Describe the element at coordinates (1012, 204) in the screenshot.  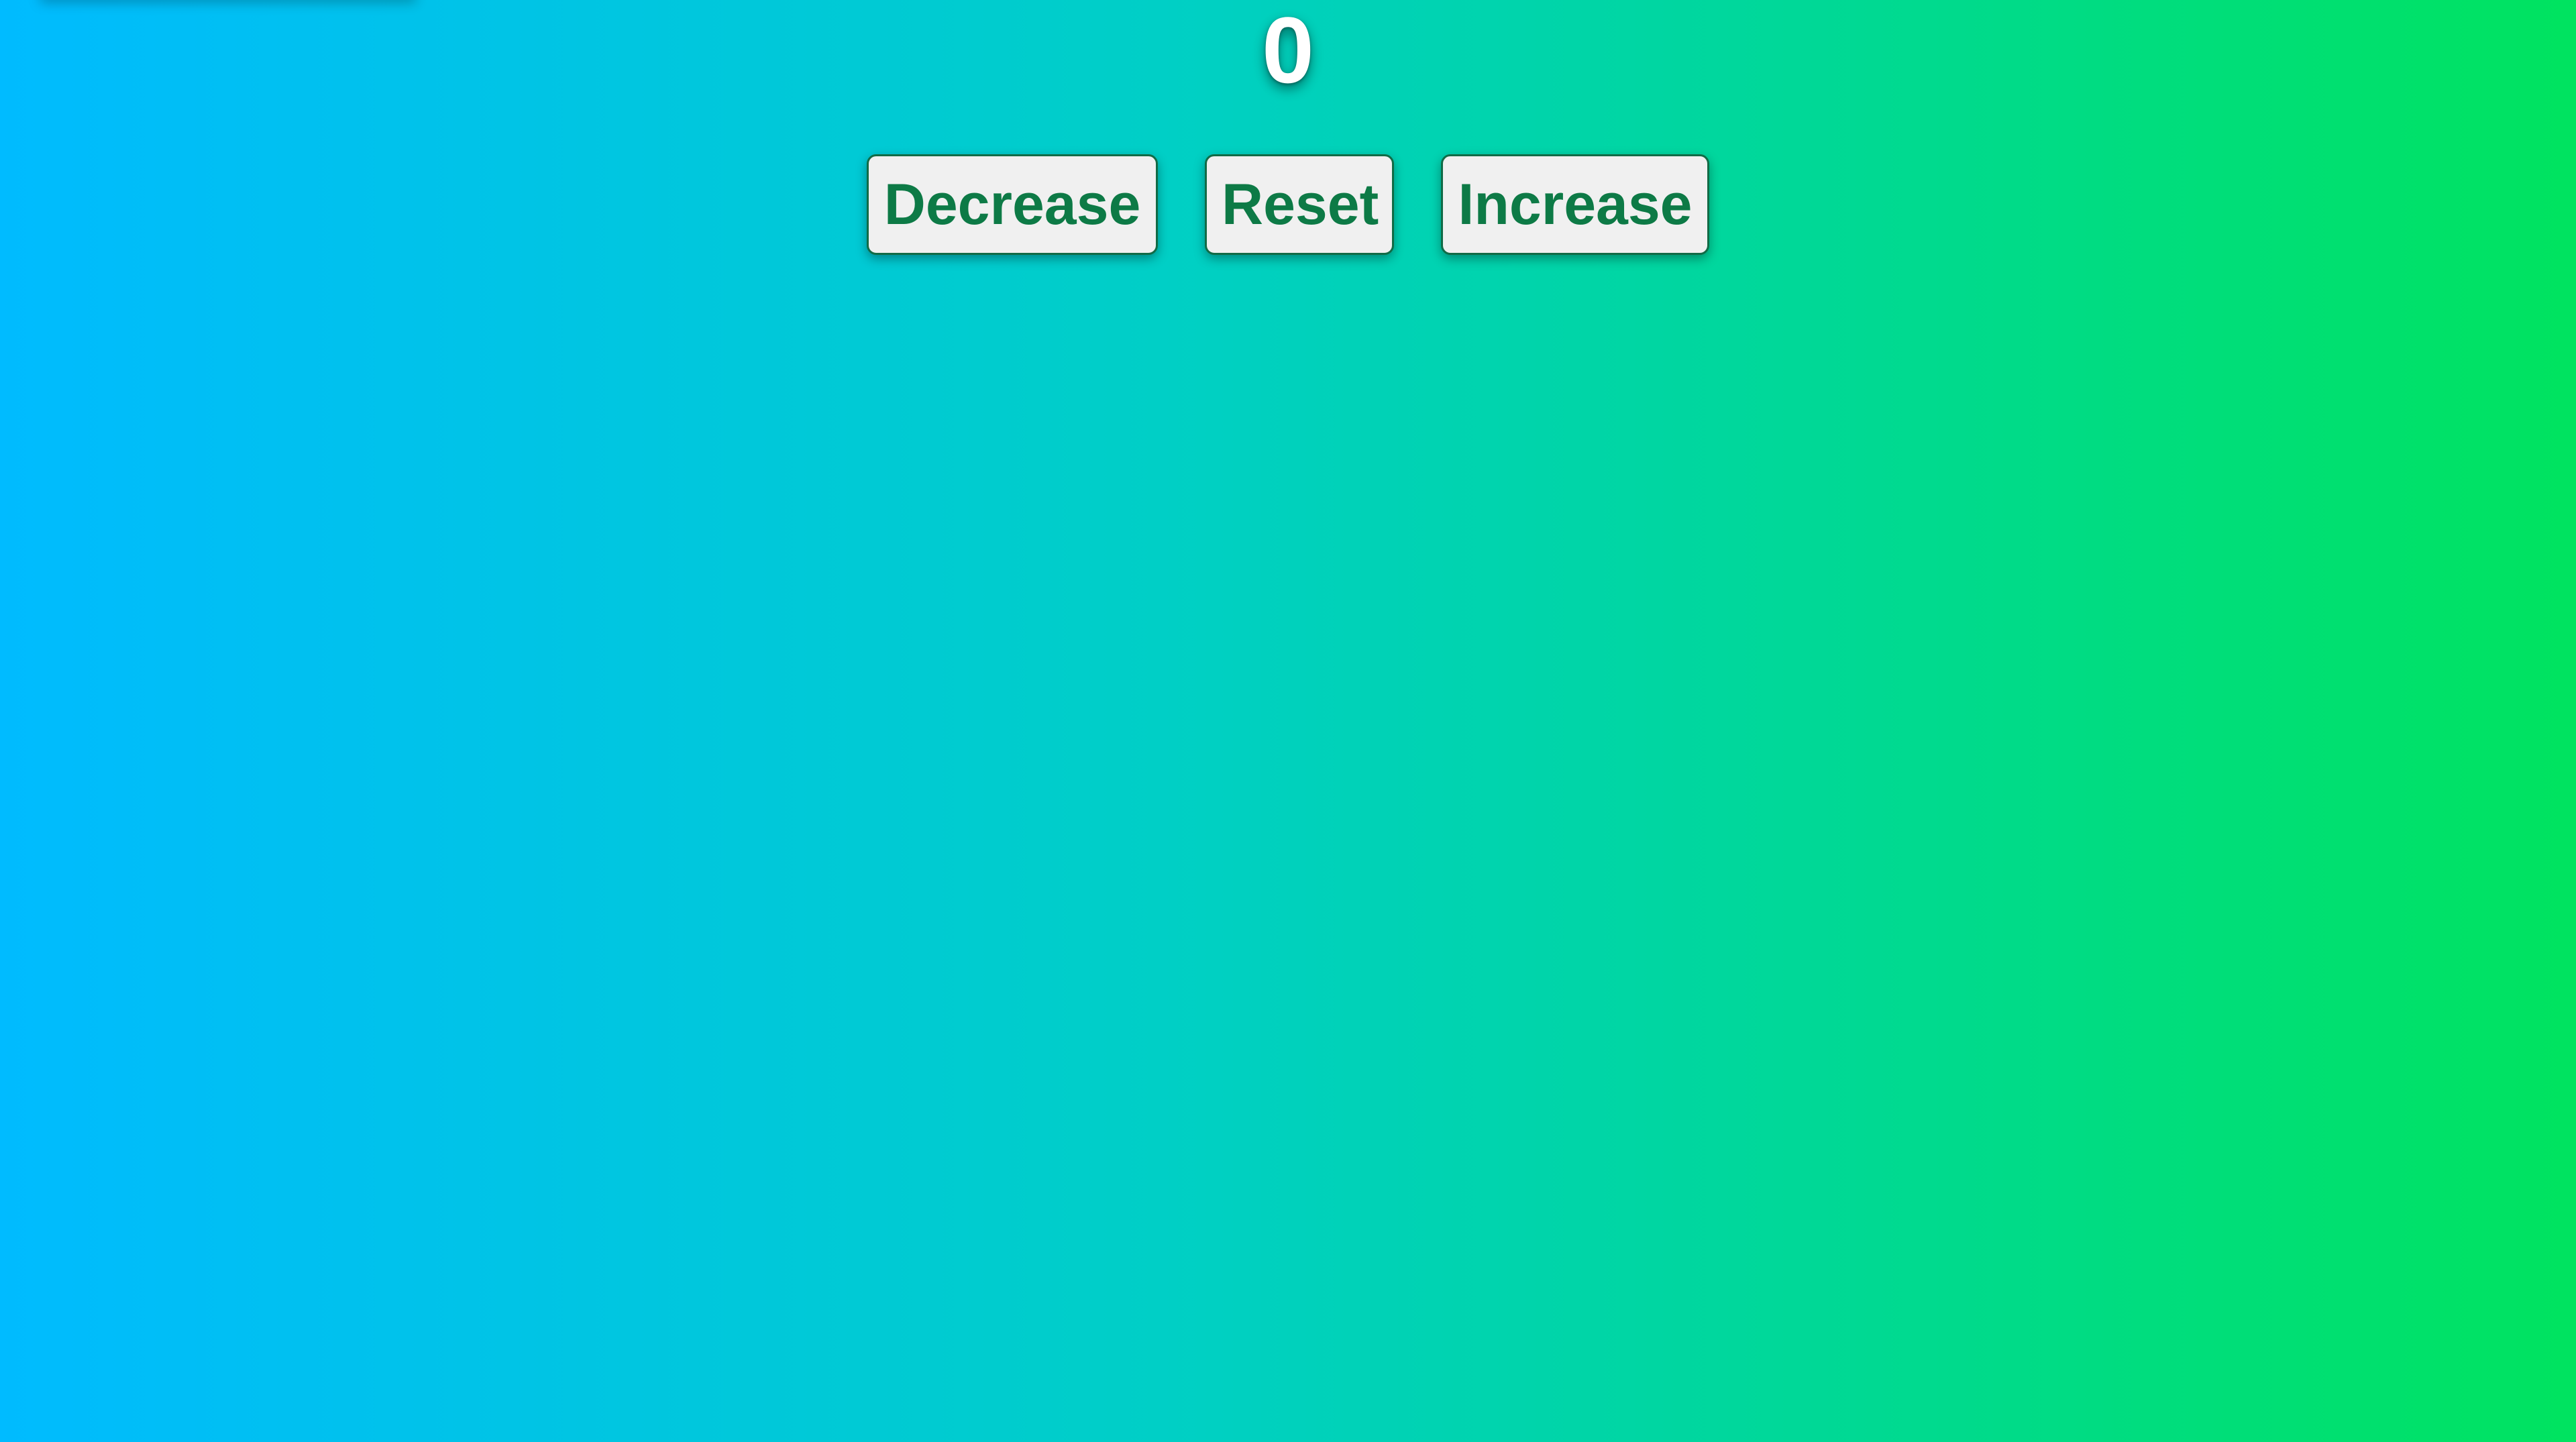
I see `decrease-button: Decrease` at that location.